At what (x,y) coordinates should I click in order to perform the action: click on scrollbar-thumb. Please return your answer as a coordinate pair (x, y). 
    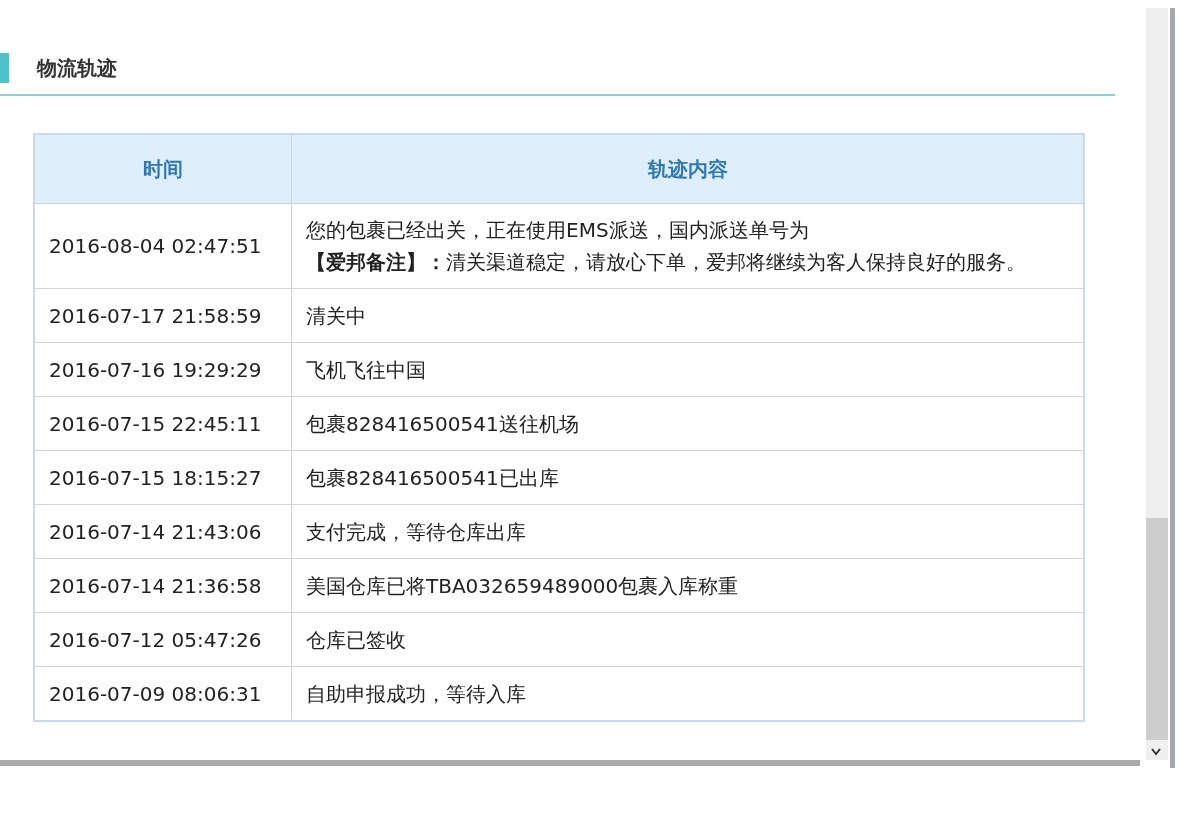
    Looking at the image, I should click on (1157, 629).